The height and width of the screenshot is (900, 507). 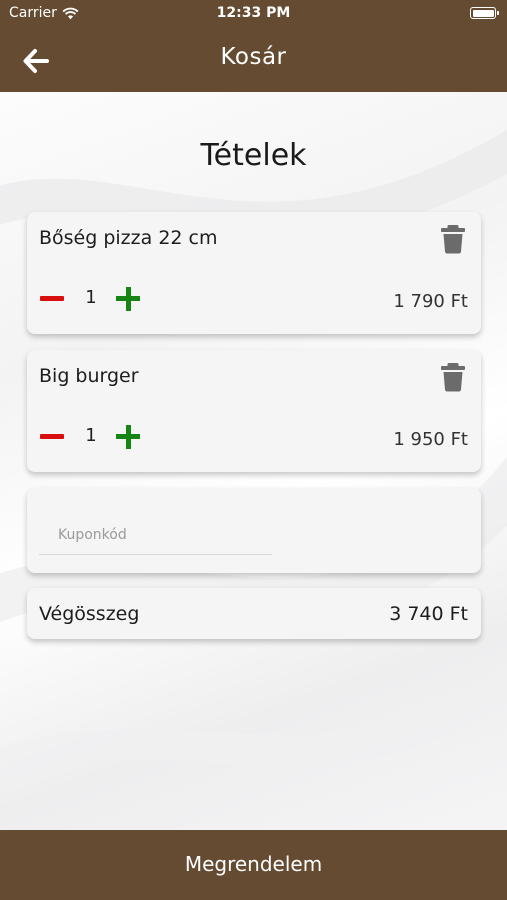 I want to click on page-title: Kosár, so click(x=253, y=57).